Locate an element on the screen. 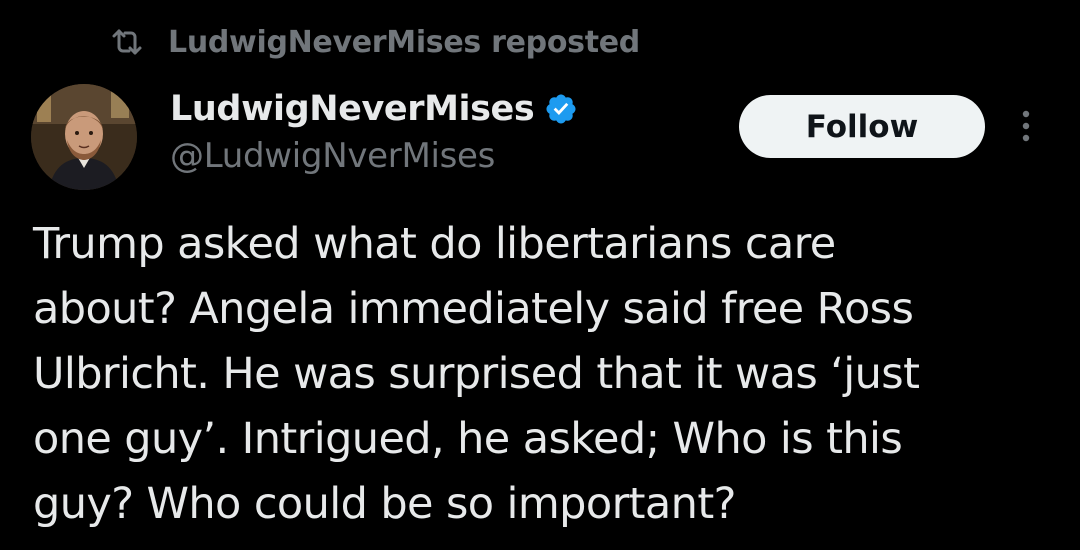  more-options-icon is located at coordinates (1026, 126).